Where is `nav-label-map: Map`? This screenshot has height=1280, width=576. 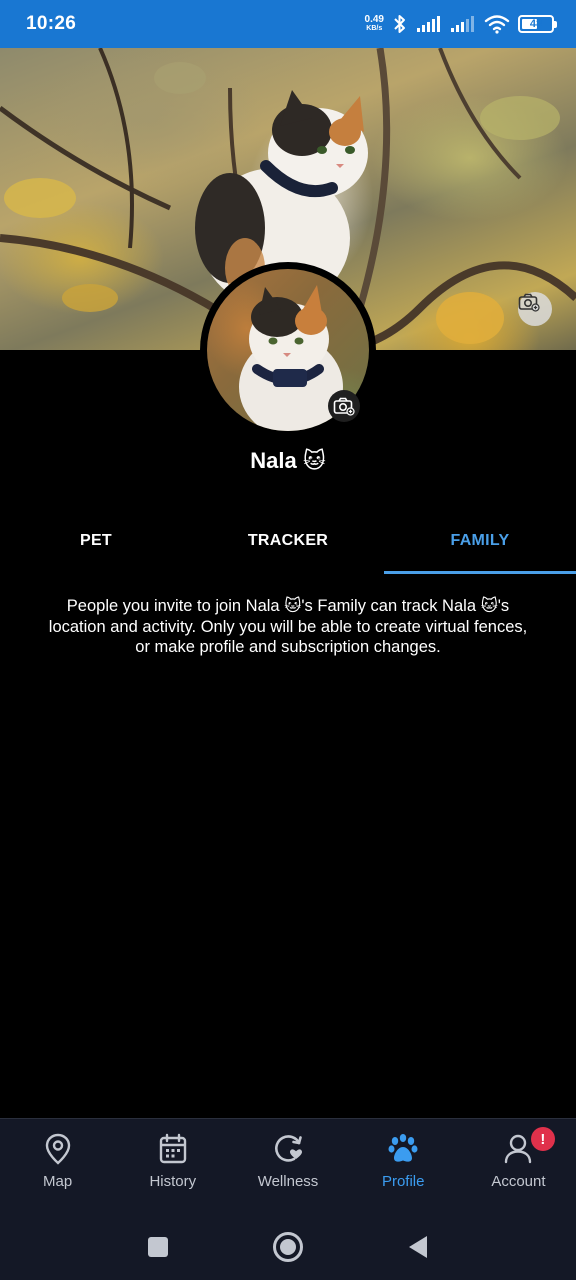 nav-label-map: Map is located at coordinates (58, 1181).